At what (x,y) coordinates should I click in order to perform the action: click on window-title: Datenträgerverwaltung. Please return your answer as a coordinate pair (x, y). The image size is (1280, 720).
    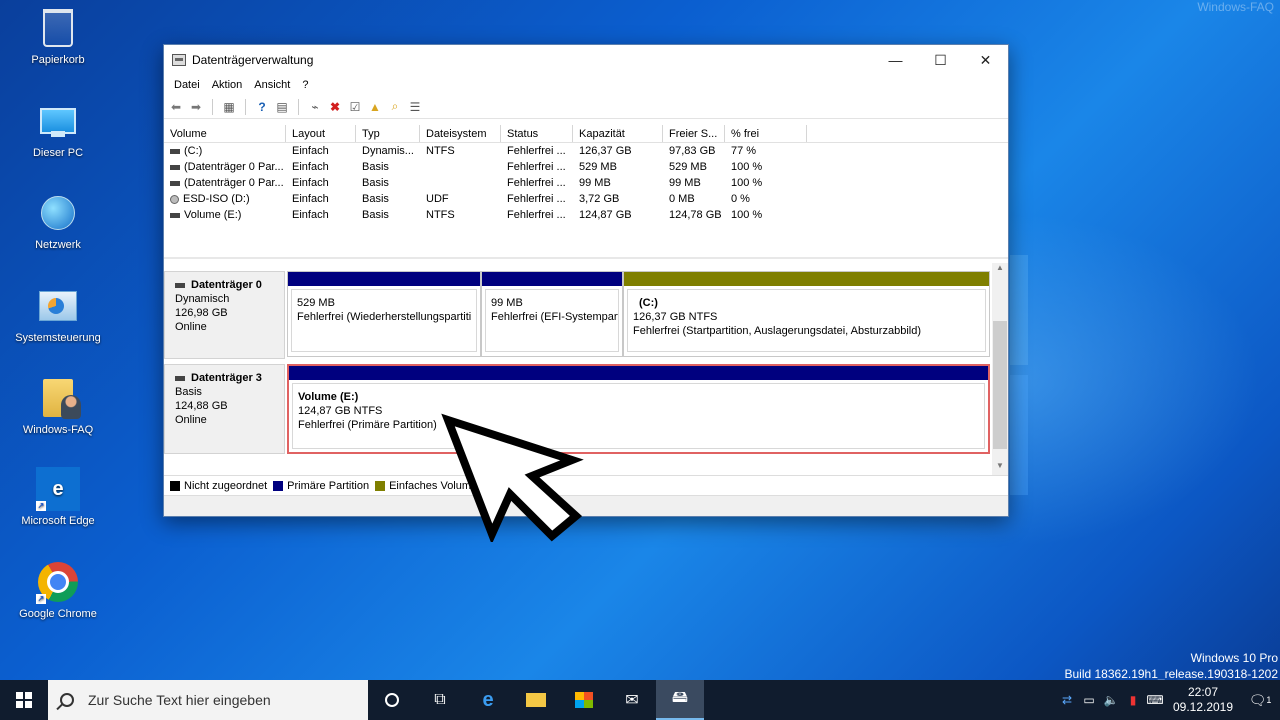
    Looking at the image, I should click on (253, 60).